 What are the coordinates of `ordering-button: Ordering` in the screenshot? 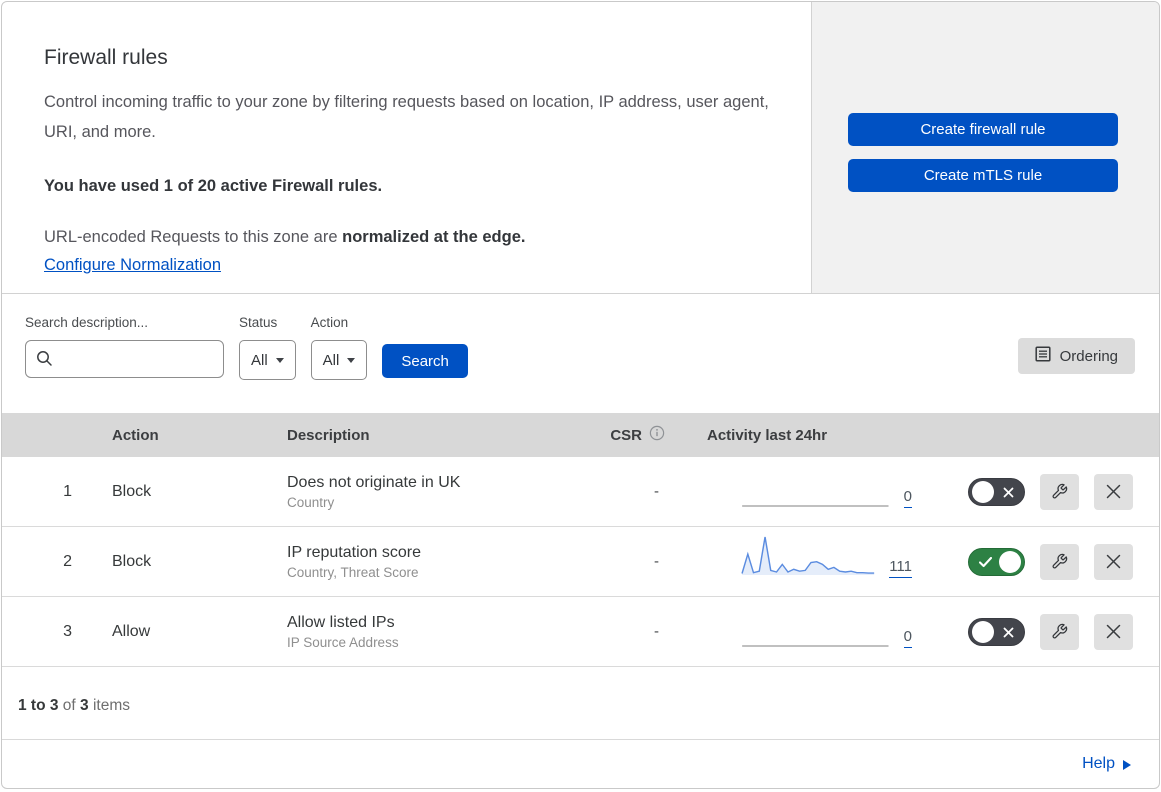 It's located at (1076, 356).